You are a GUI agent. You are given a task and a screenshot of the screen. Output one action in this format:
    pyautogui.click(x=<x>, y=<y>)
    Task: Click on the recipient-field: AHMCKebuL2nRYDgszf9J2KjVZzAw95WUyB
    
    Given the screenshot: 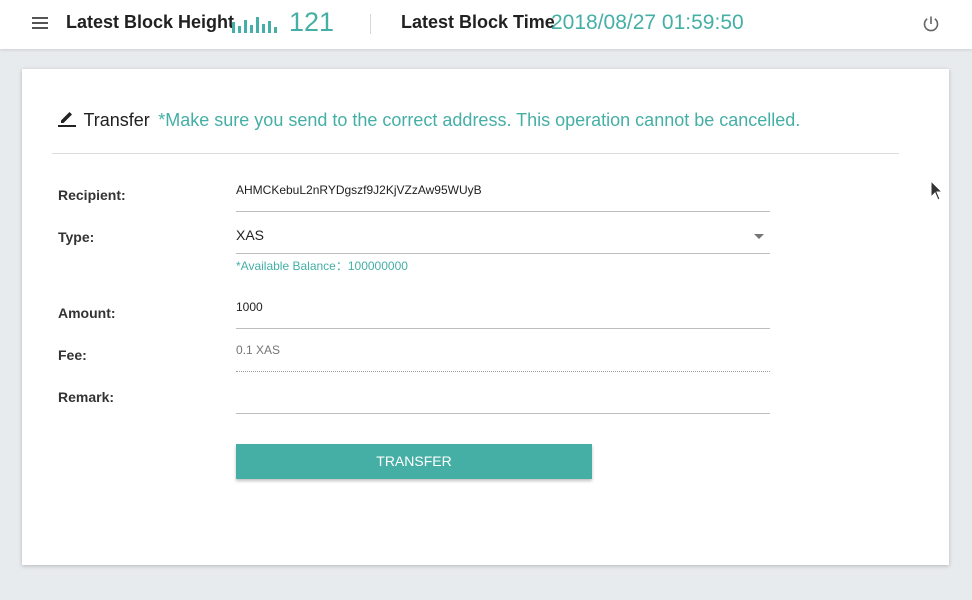 What is the action you would take?
    pyautogui.click(x=503, y=195)
    